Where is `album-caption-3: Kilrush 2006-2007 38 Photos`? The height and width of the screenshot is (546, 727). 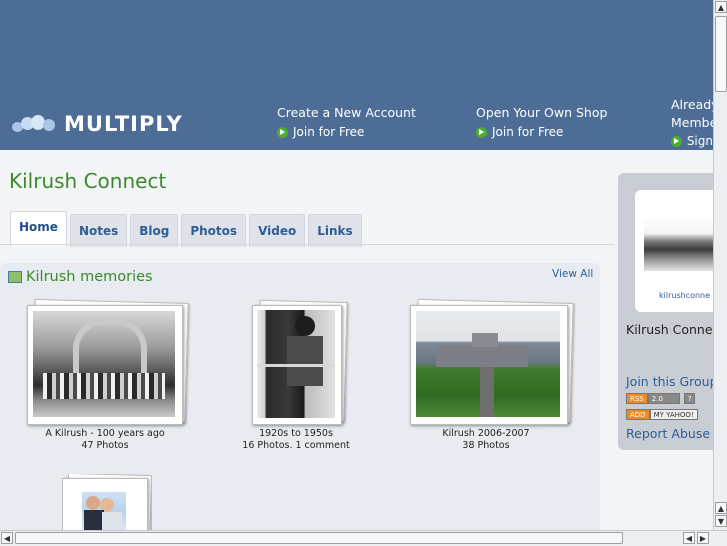
album-caption-3: Kilrush 2006-2007 38 Photos is located at coordinates (486, 440).